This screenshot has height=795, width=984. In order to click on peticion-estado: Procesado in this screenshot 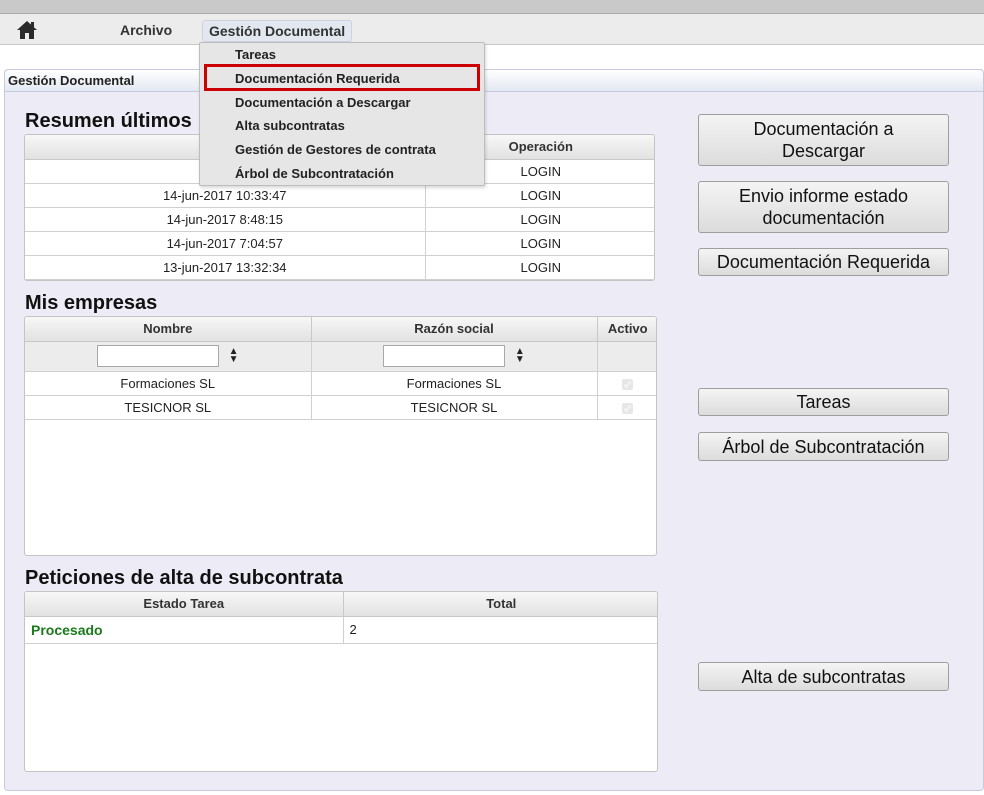, I will do `click(184, 630)`.